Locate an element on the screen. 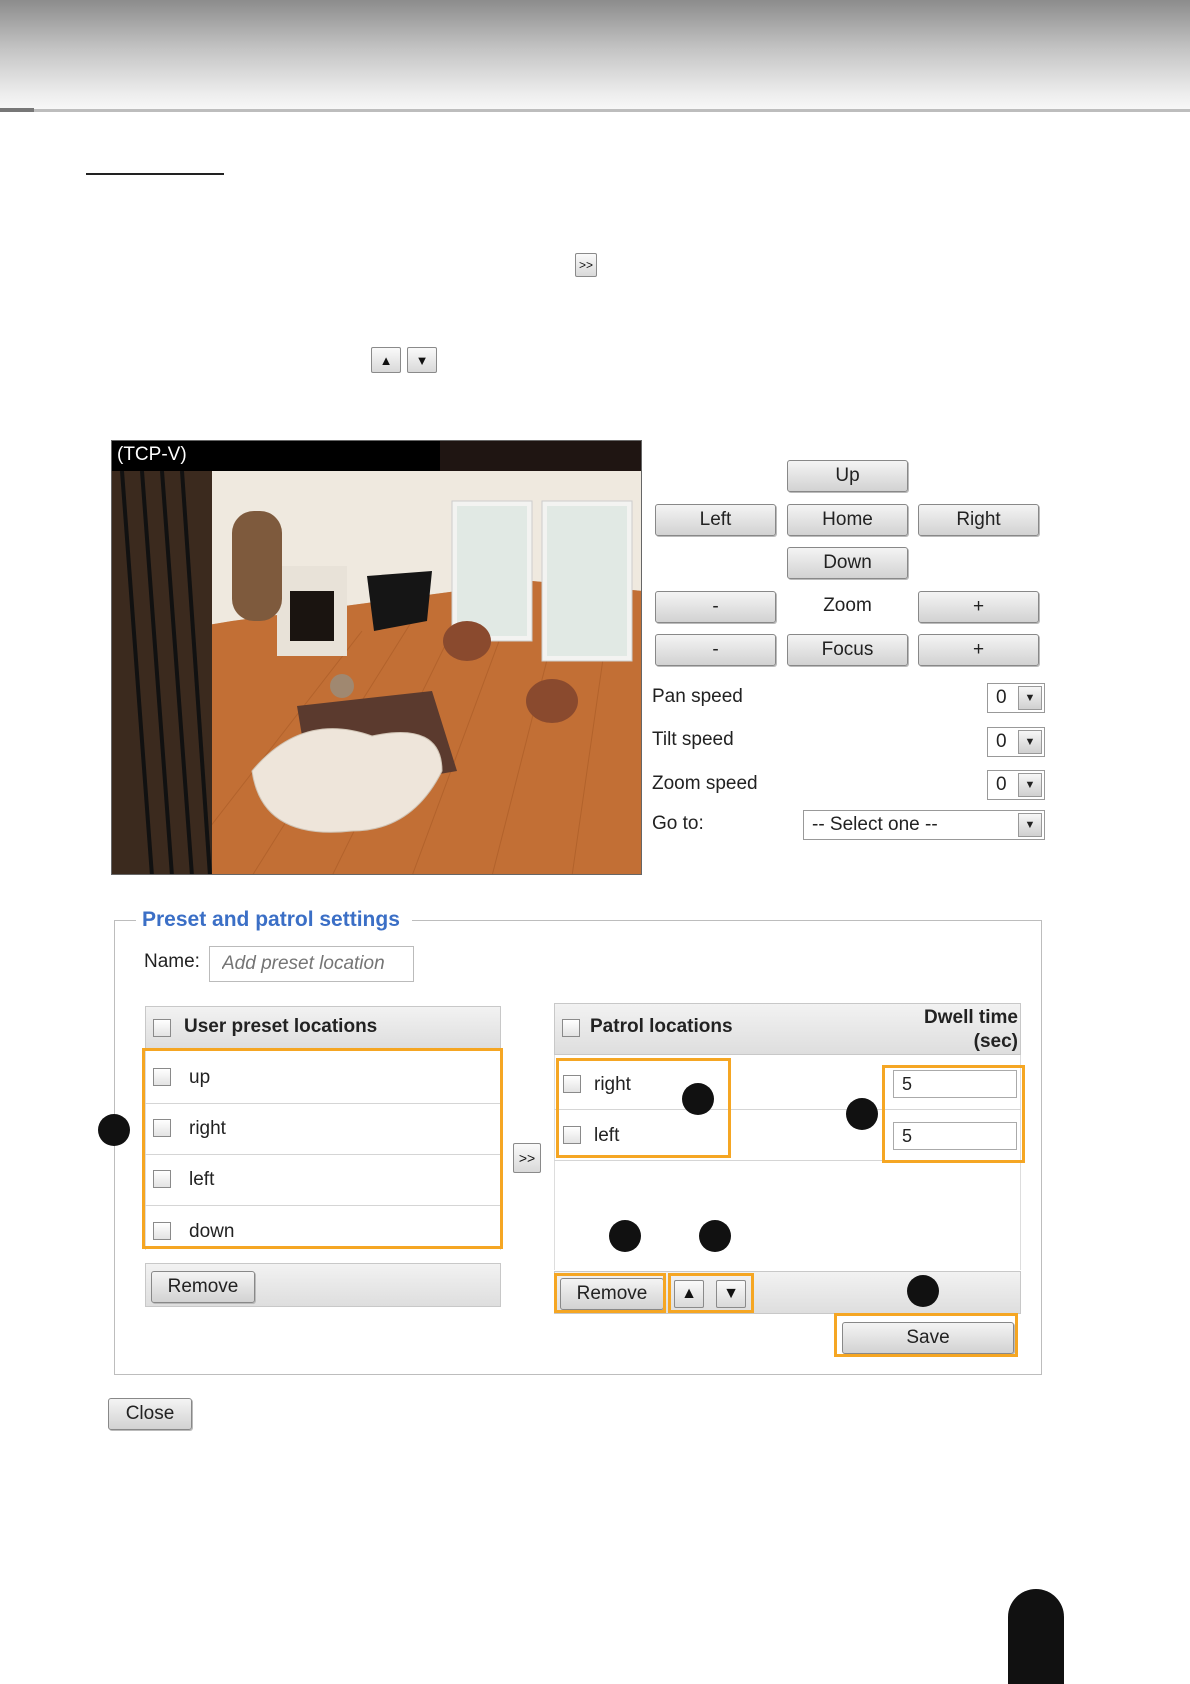 This screenshot has height=1684, width=1190. camera-view-image is located at coordinates (376, 672).